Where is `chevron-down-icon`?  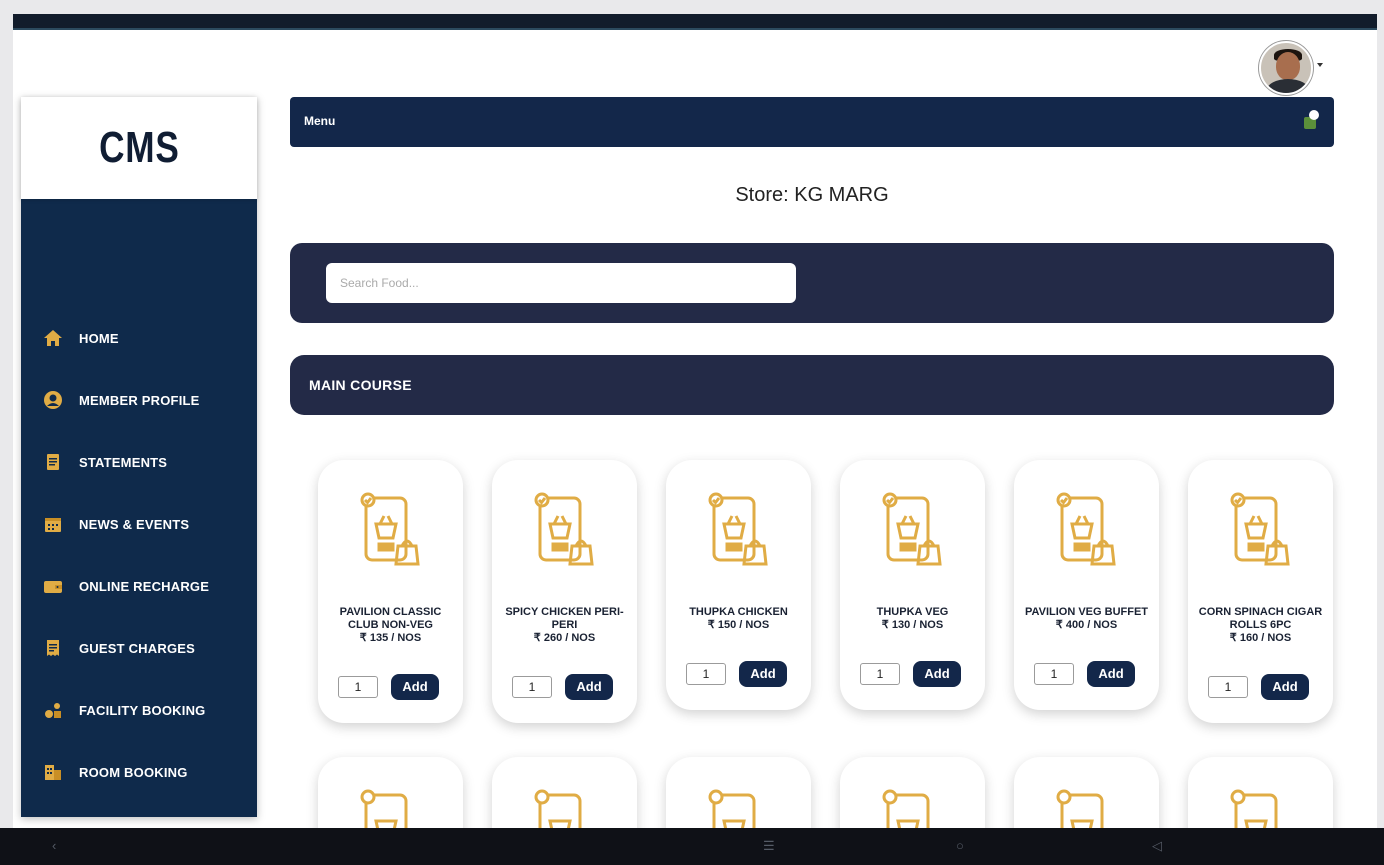
chevron-down-icon is located at coordinates (1320, 65).